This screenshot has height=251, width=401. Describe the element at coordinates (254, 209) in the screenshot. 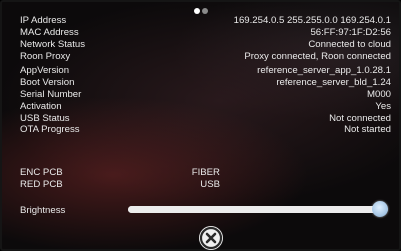

I see `brightness-fill` at that location.